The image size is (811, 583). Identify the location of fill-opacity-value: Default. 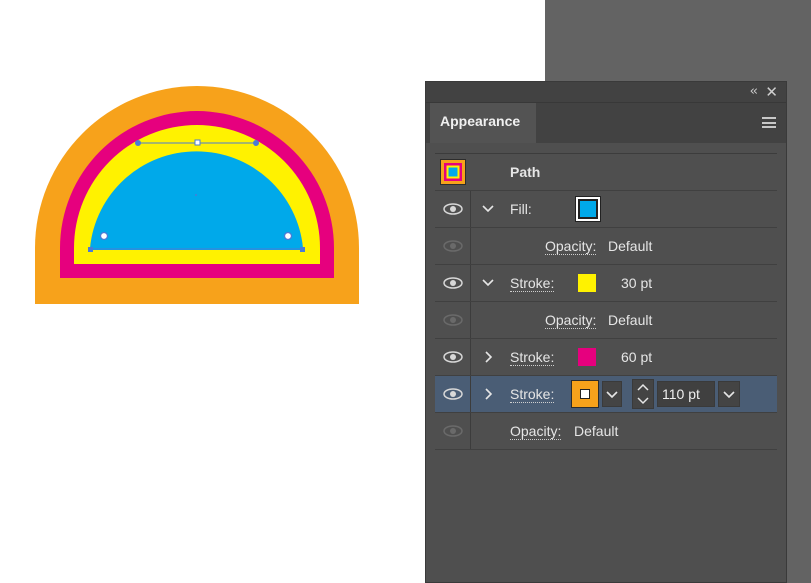
(630, 246).